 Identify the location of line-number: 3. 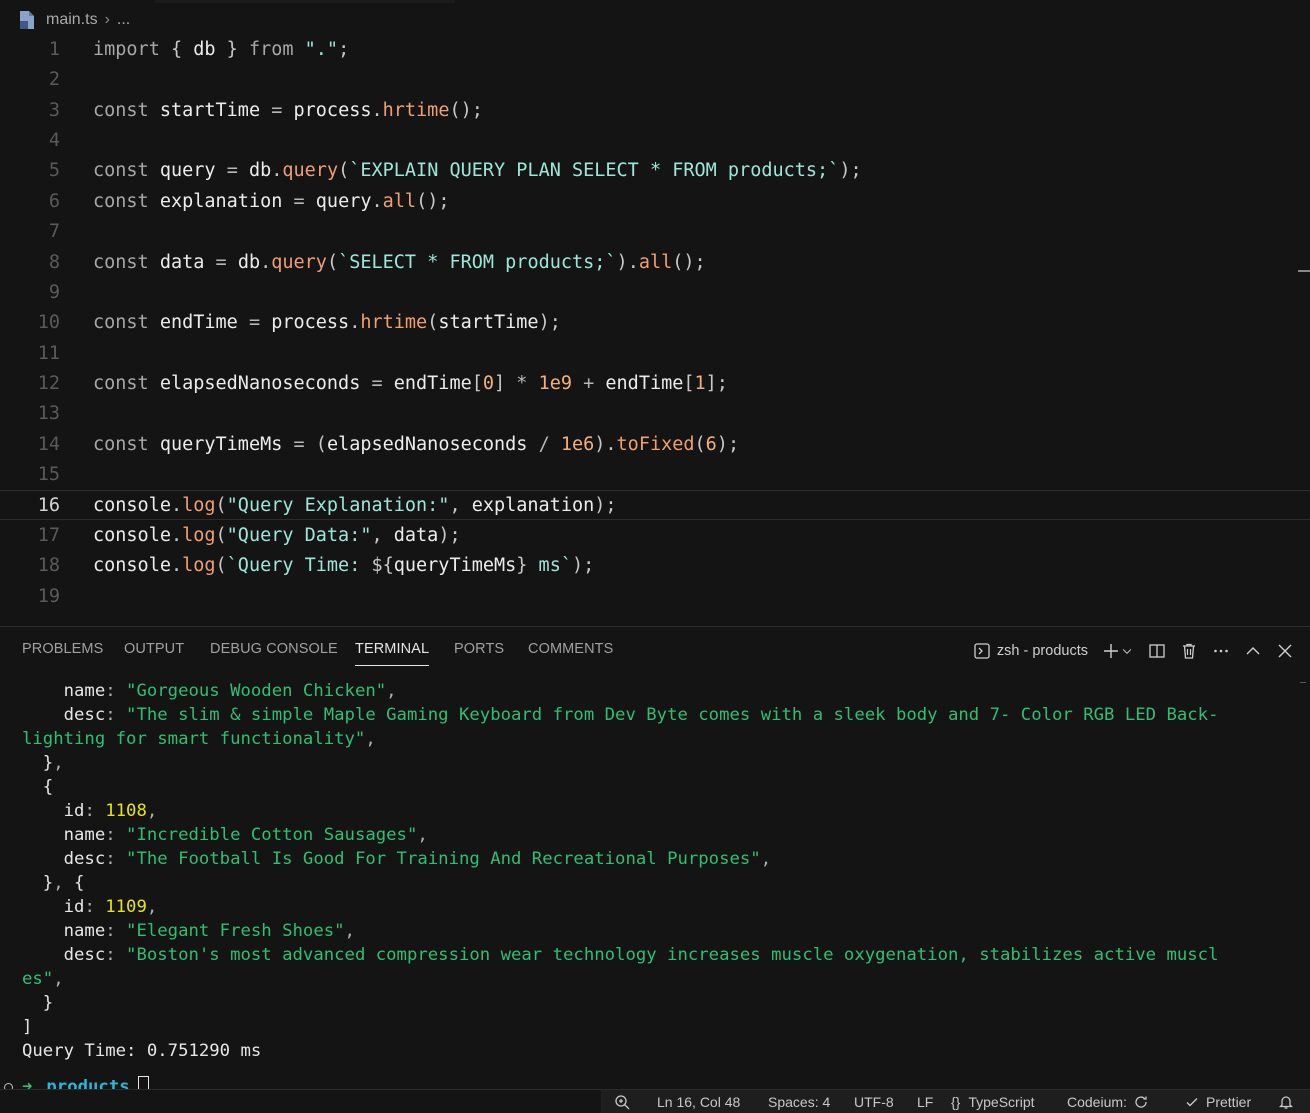
(54, 110).